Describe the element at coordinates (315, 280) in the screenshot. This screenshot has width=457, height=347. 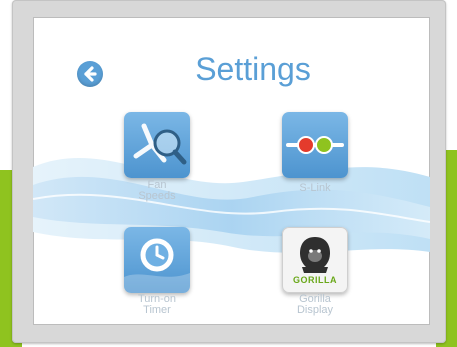
I see `gorilla-logo-text: GORILLA` at that location.